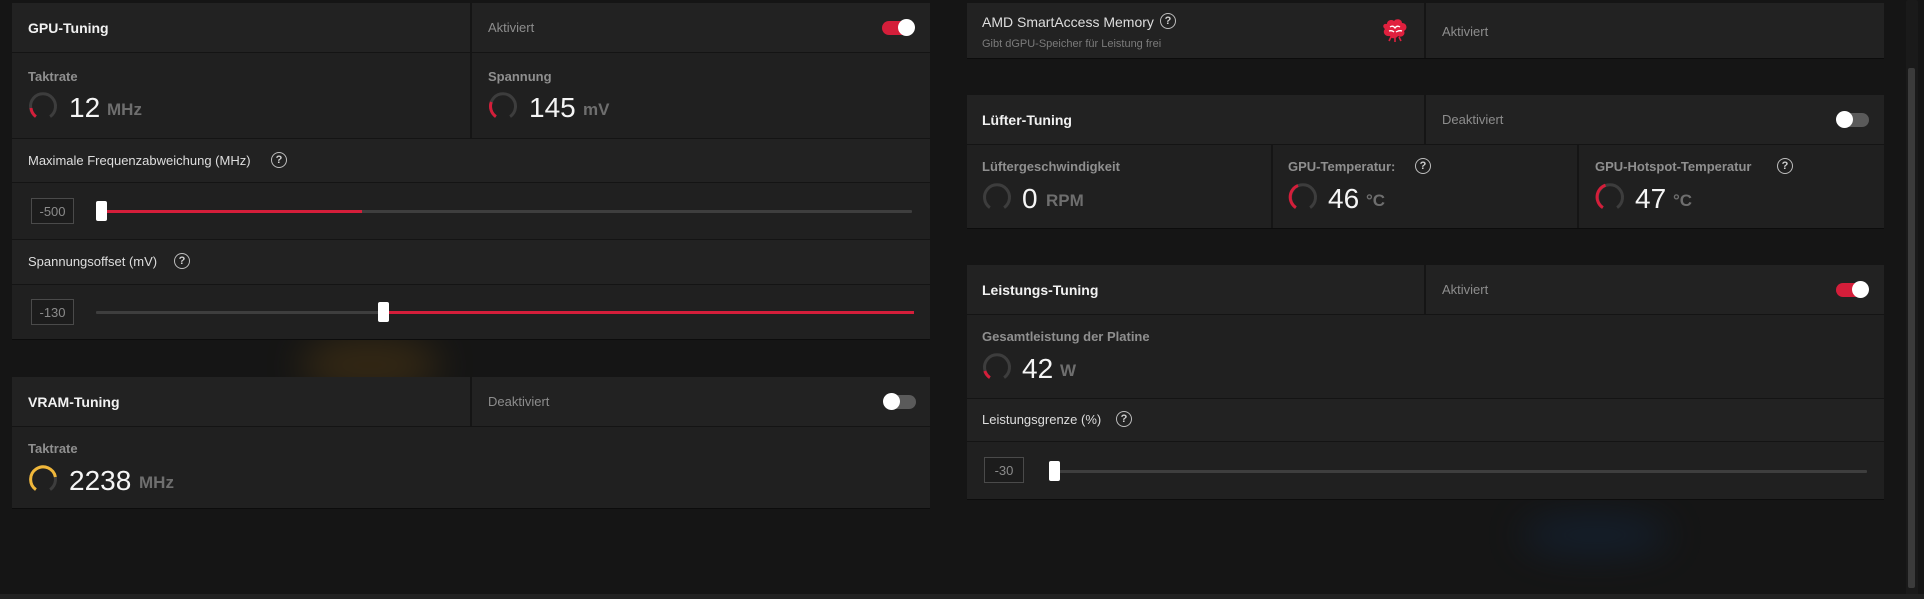 This screenshot has height=599, width=1924. Describe the element at coordinates (1344, 198) in the screenshot. I see `gpu-temp-value: 46` at that location.